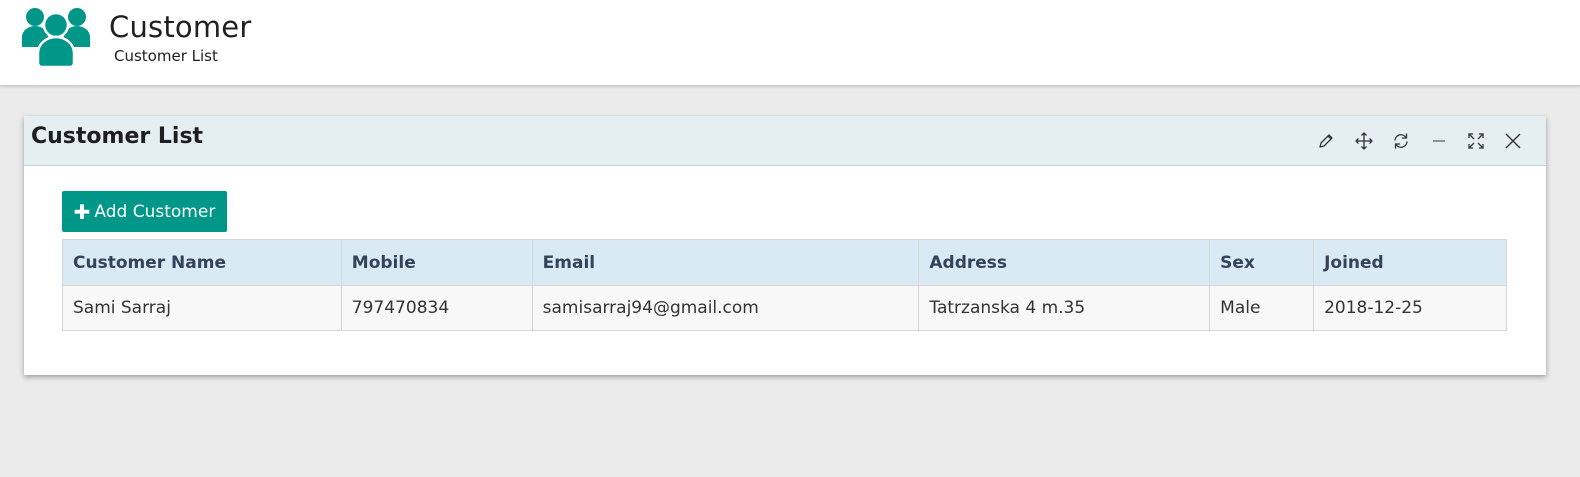  I want to click on panel-toolbar, so click(1420, 141).